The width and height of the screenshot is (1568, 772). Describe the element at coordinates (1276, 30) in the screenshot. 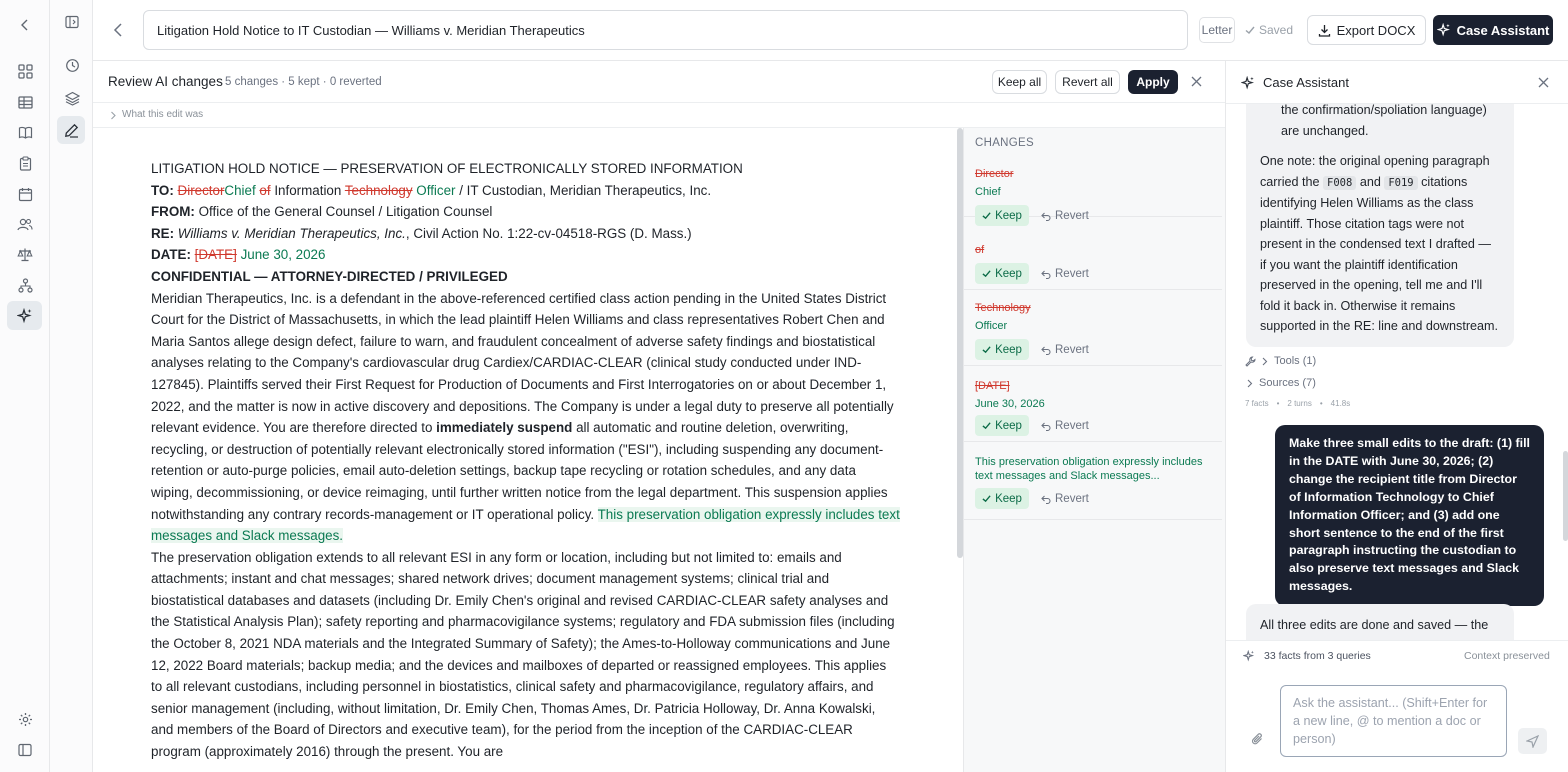

I see `saved-label: Saved` at that location.